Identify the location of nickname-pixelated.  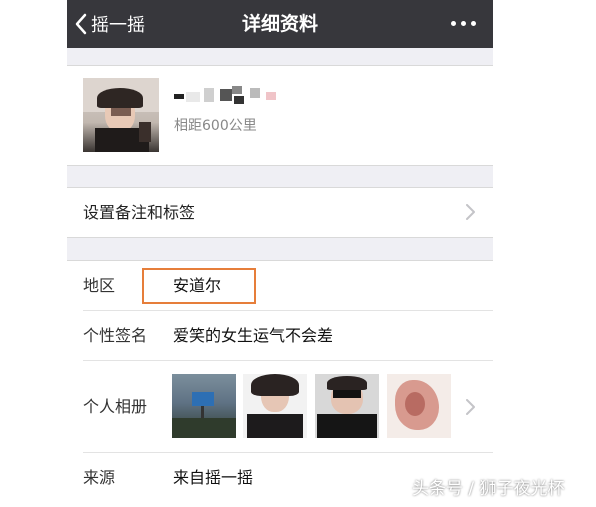
(239, 96).